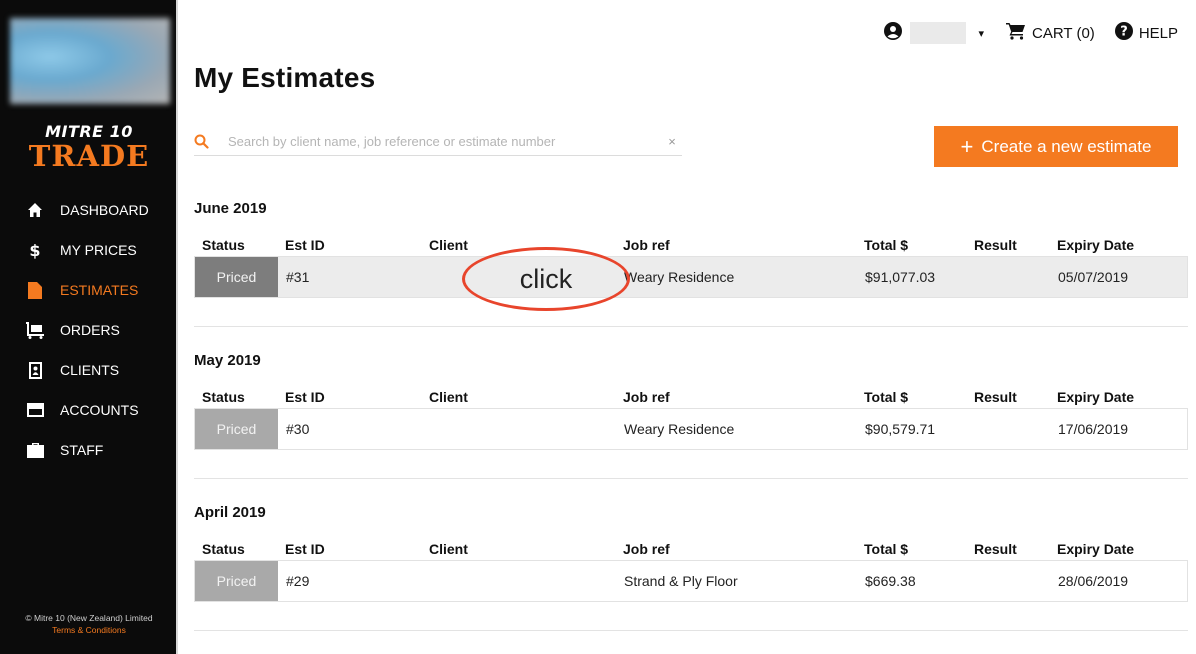  I want to click on sidebar-item-orders: ORDERS, so click(89, 330).